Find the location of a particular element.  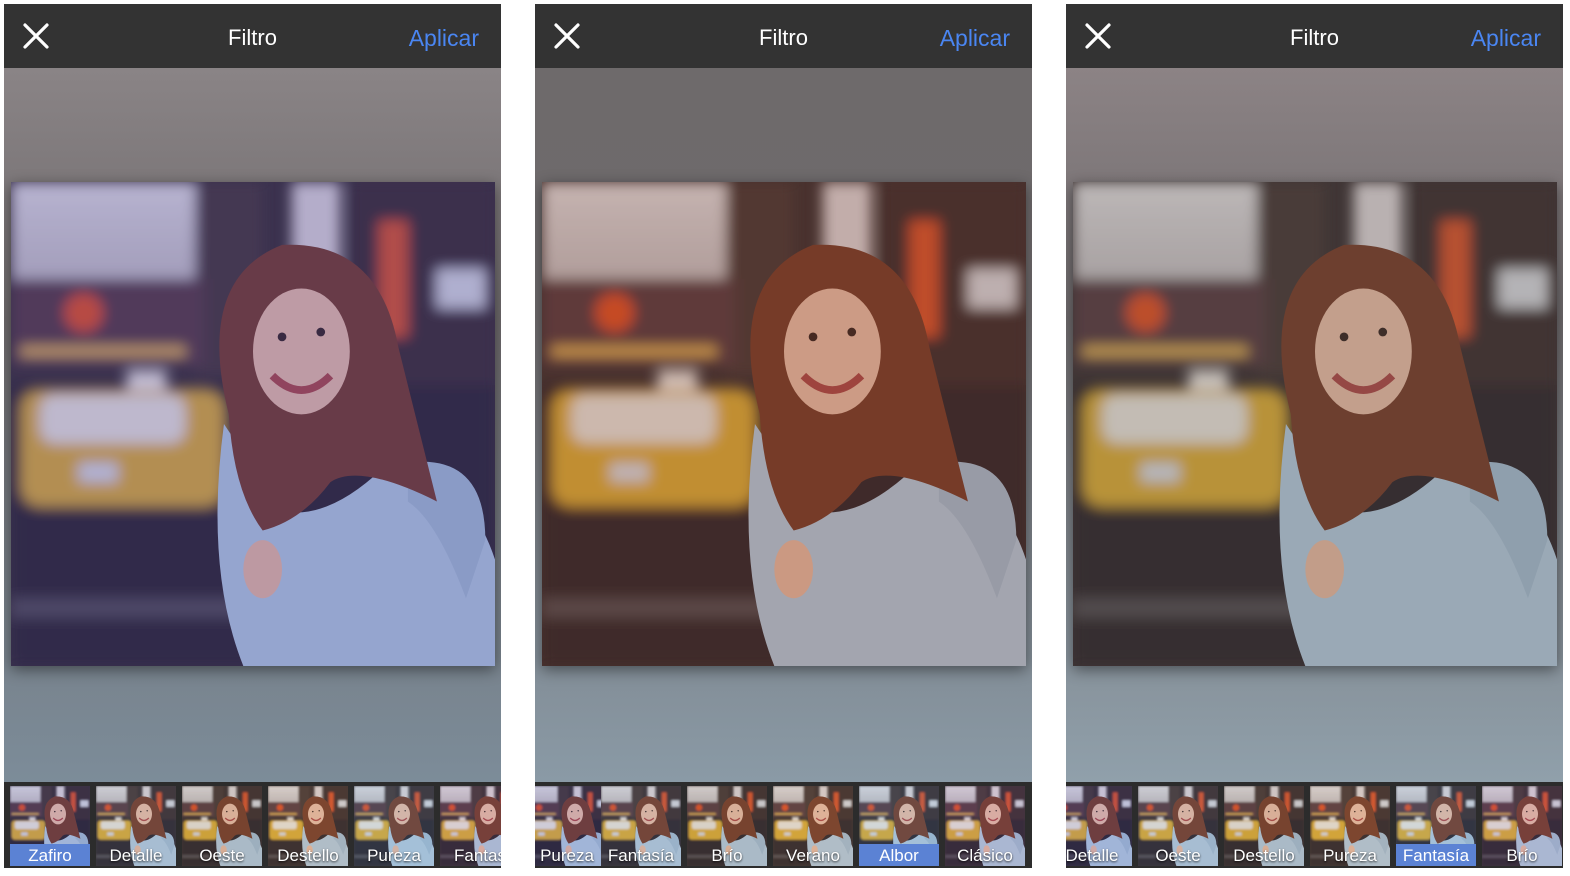

filter-thumb-clásico: Clásico is located at coordinates (985, 826).